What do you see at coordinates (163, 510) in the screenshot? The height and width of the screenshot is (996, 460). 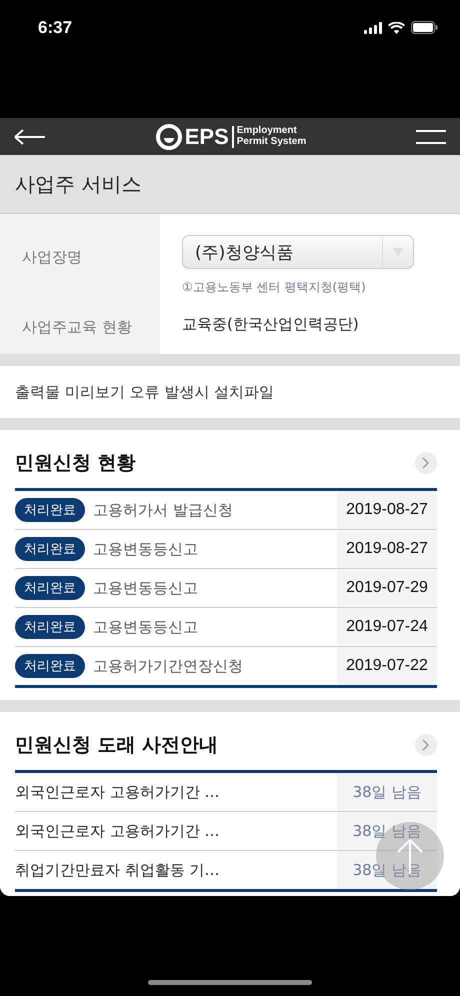 I see `application-name: 고용허가서 발급신청` at bounding box center [163, 510].